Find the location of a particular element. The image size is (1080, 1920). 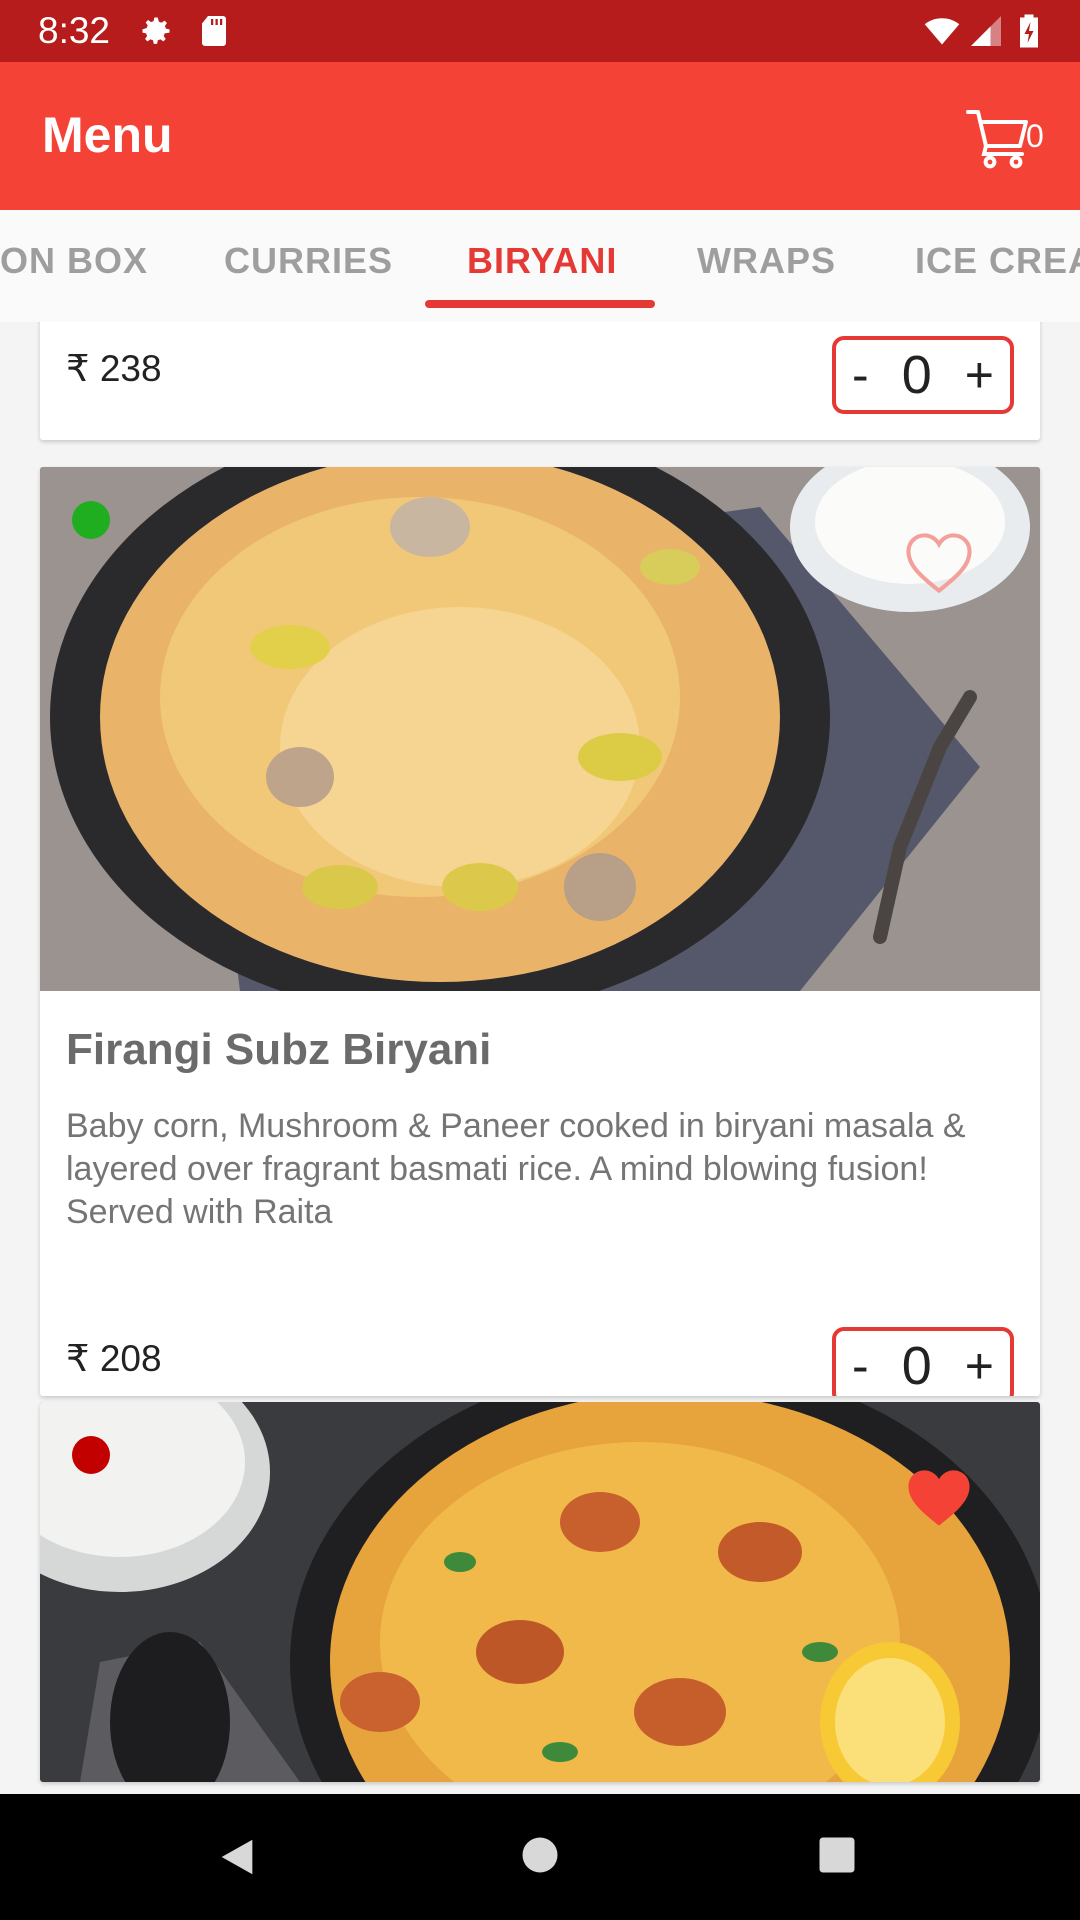

tab-curries: CURRIES is located at coordinates (308, 261).